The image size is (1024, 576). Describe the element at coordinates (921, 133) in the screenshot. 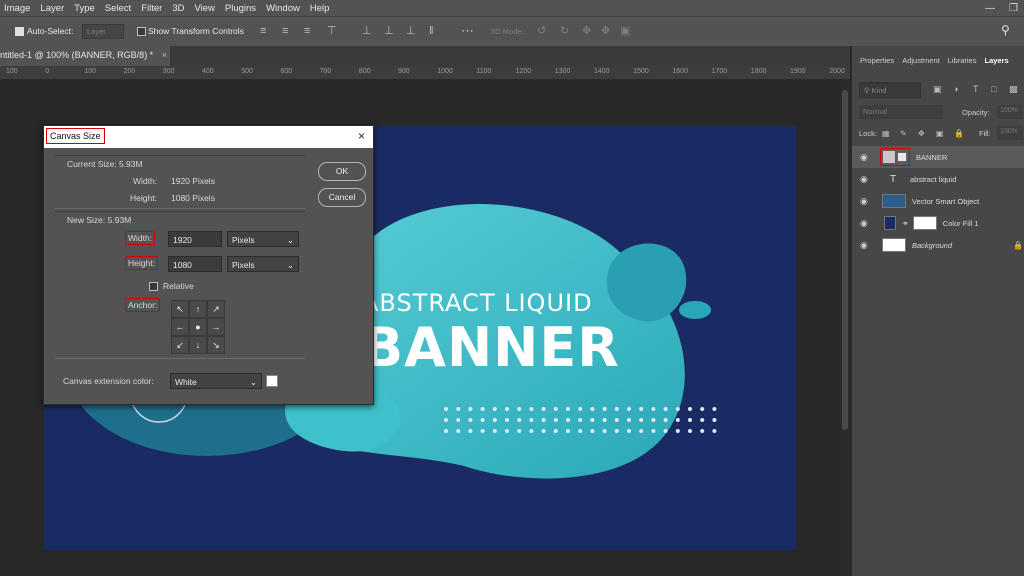

I see `lock-position-icon: ✥` at that location.